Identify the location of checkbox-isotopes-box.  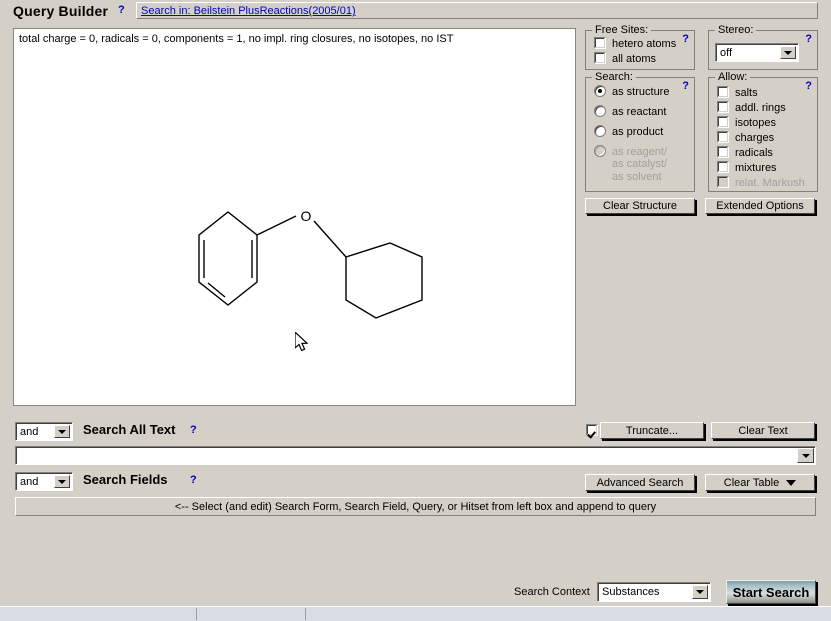
(723, 122).